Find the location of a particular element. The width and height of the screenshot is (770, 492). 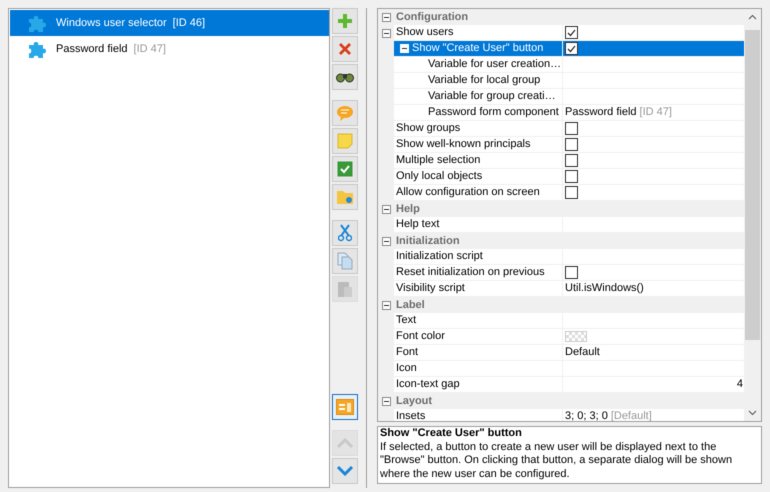

property-row: Insets 3; 0; 3; 0 [Default] is located at coordinates (569, 415).